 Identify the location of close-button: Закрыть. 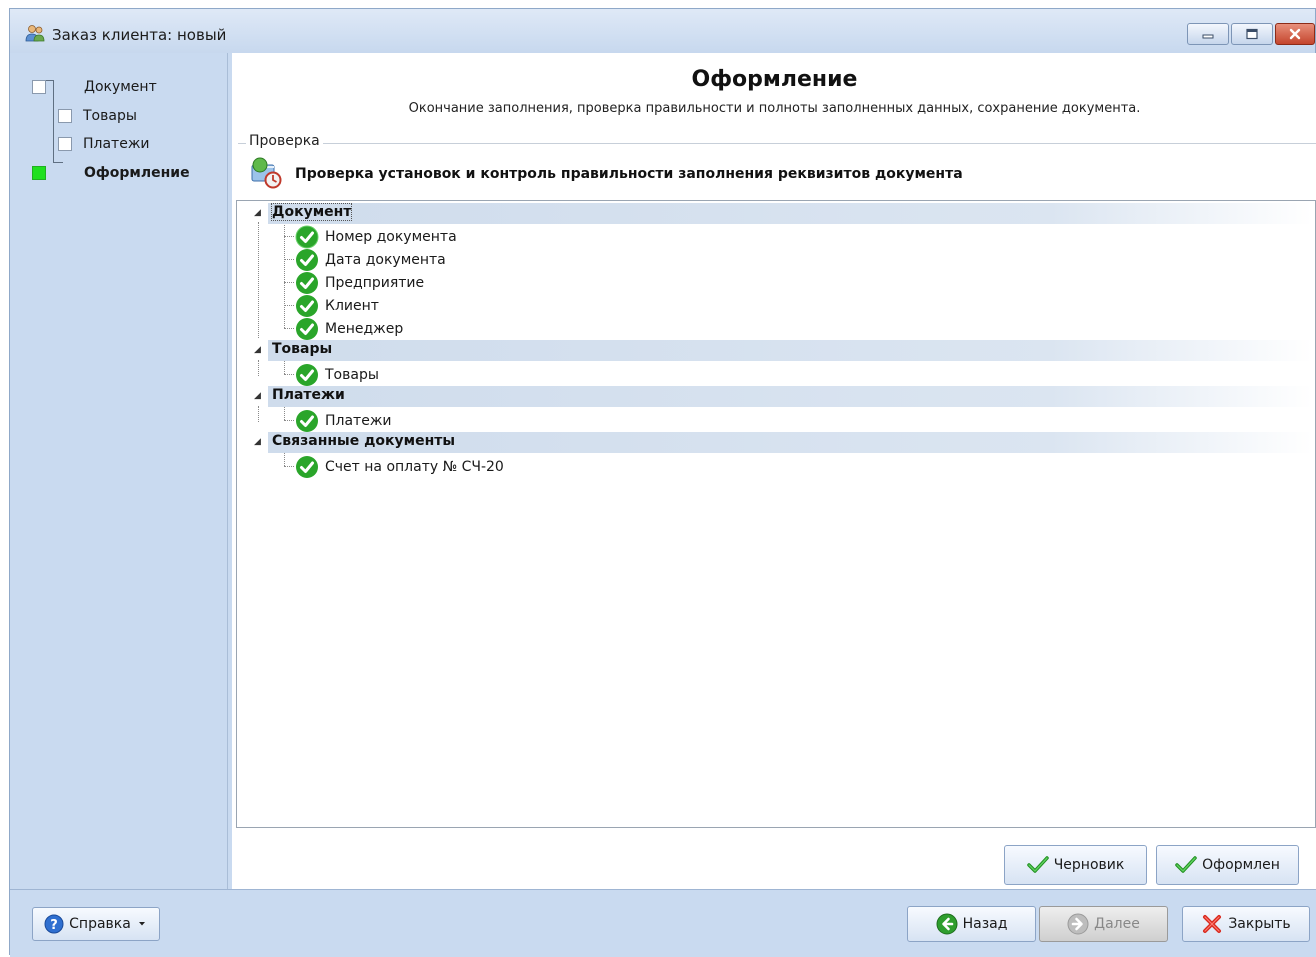
(1246, 924).